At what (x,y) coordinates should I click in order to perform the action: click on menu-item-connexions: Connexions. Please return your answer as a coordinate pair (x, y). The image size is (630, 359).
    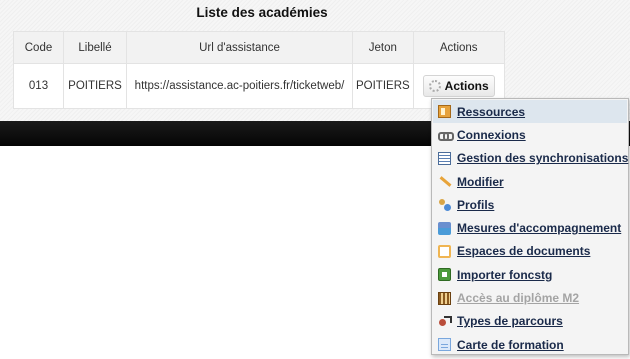
    Looking at the image, I should click on (530, 134).